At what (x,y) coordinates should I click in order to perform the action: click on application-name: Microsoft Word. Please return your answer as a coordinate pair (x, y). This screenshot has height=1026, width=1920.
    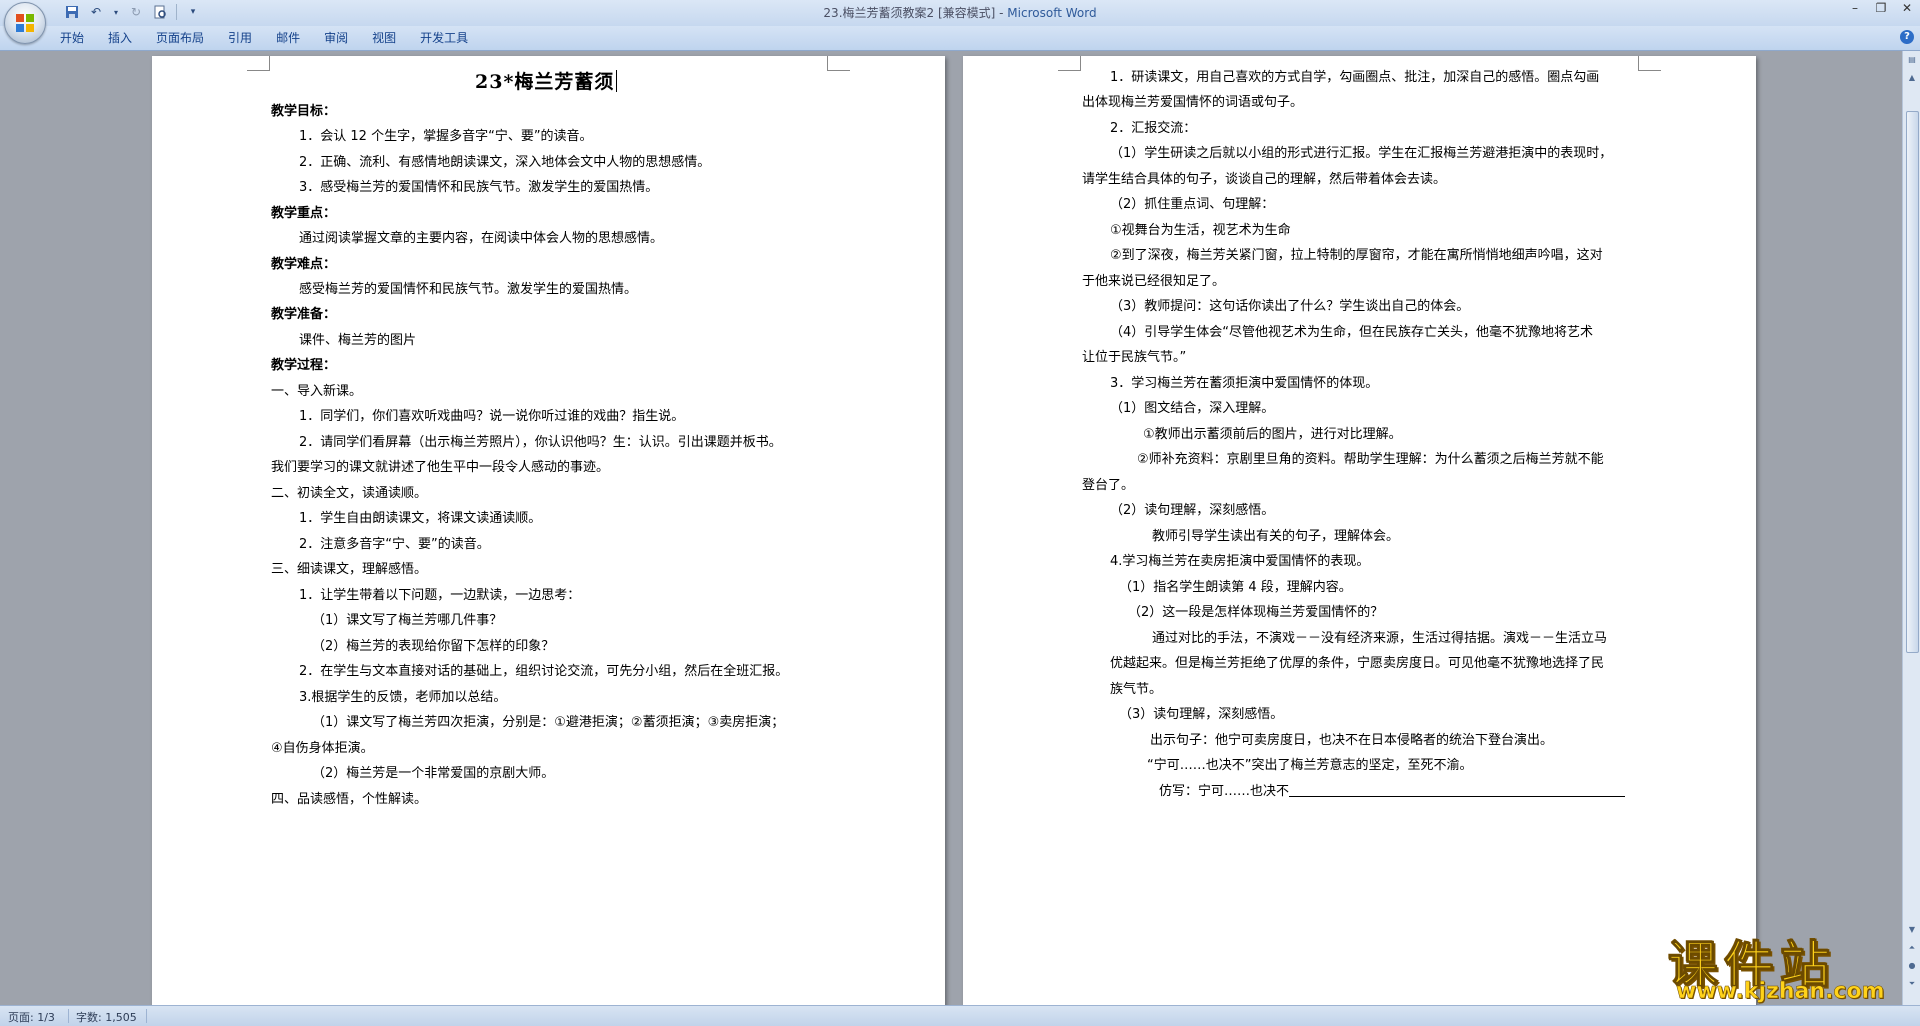
    Looking at the image, I should click on (1052, 13).